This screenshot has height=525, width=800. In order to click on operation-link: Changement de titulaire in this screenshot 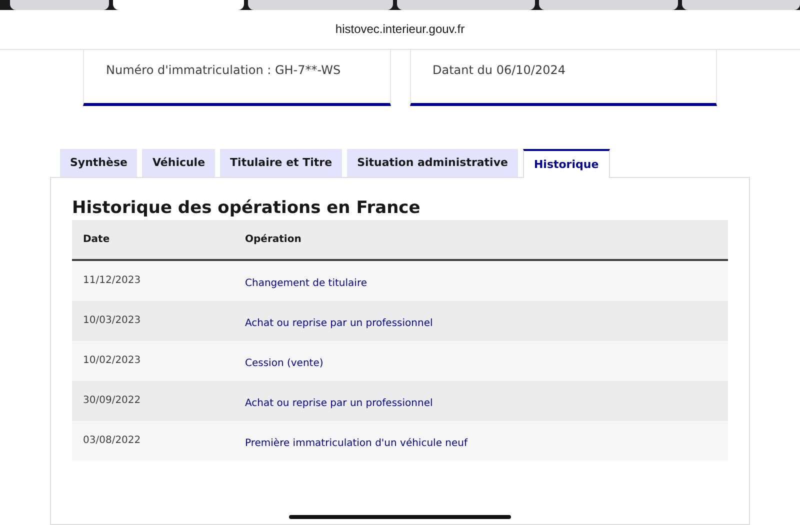, I will do `click(306, 284)`.